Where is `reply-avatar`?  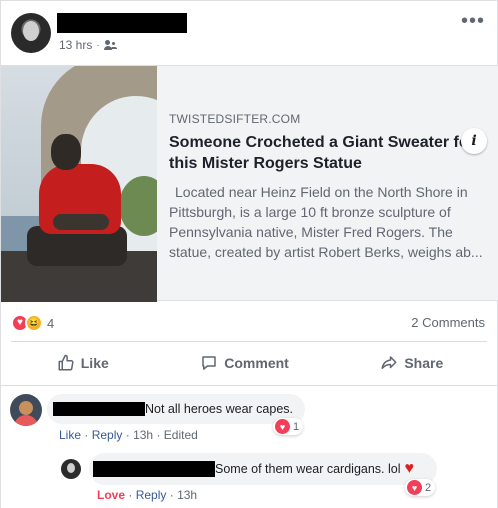 reply-avatar is located at coordinates (71, 469).